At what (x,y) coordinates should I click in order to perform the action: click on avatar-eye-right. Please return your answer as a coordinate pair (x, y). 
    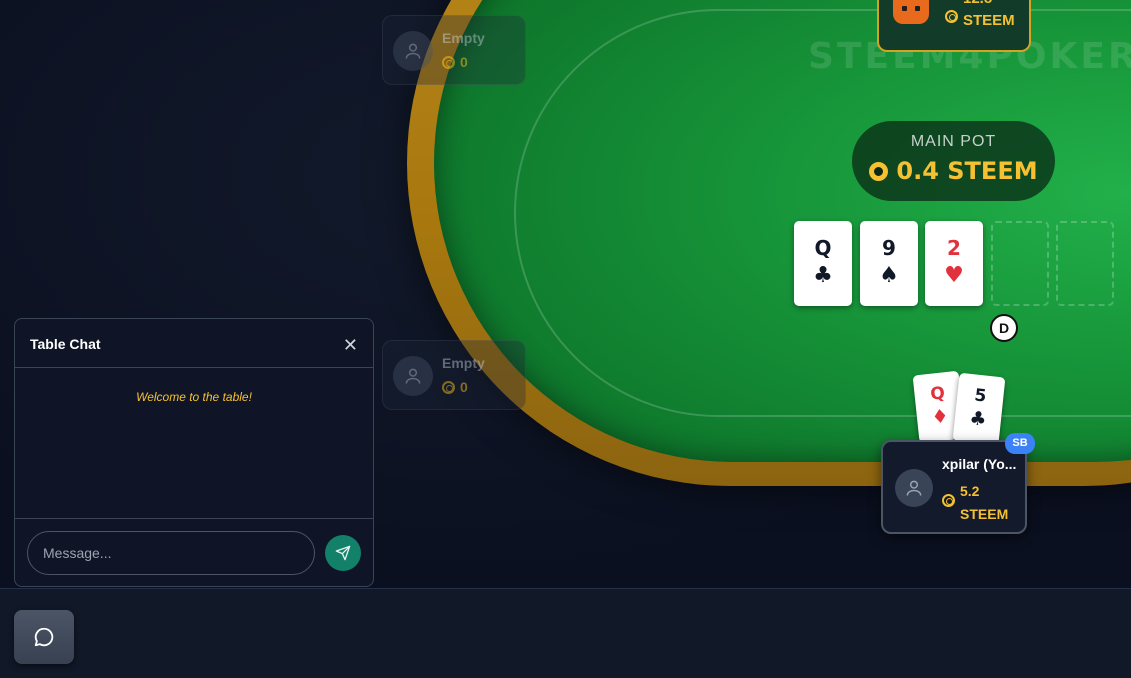
    Looking at the image, I should click on (917, 8).